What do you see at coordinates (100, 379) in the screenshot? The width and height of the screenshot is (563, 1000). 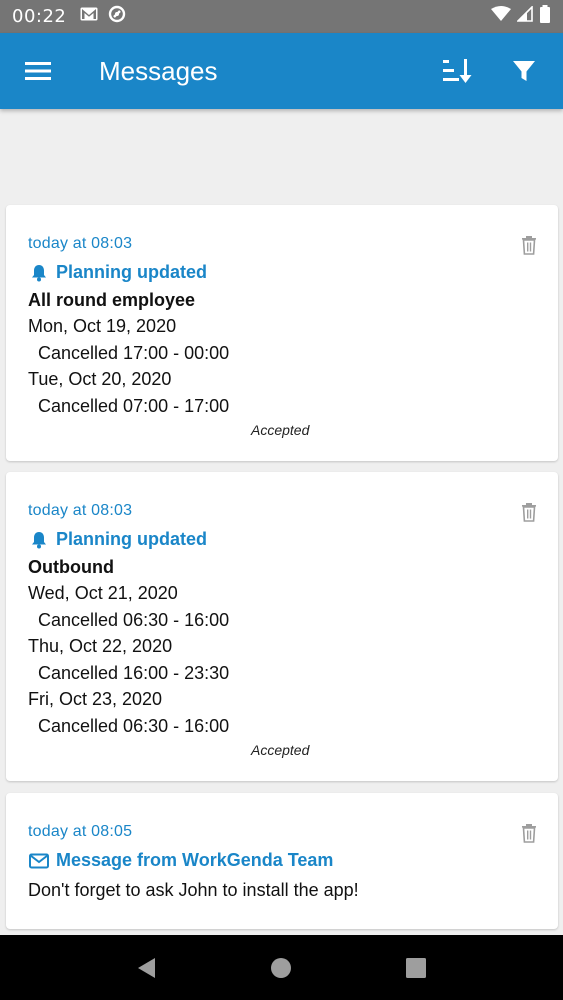 I see `entry-date: Tue, Oct 20, 2020` at bounding box center [100, 379].